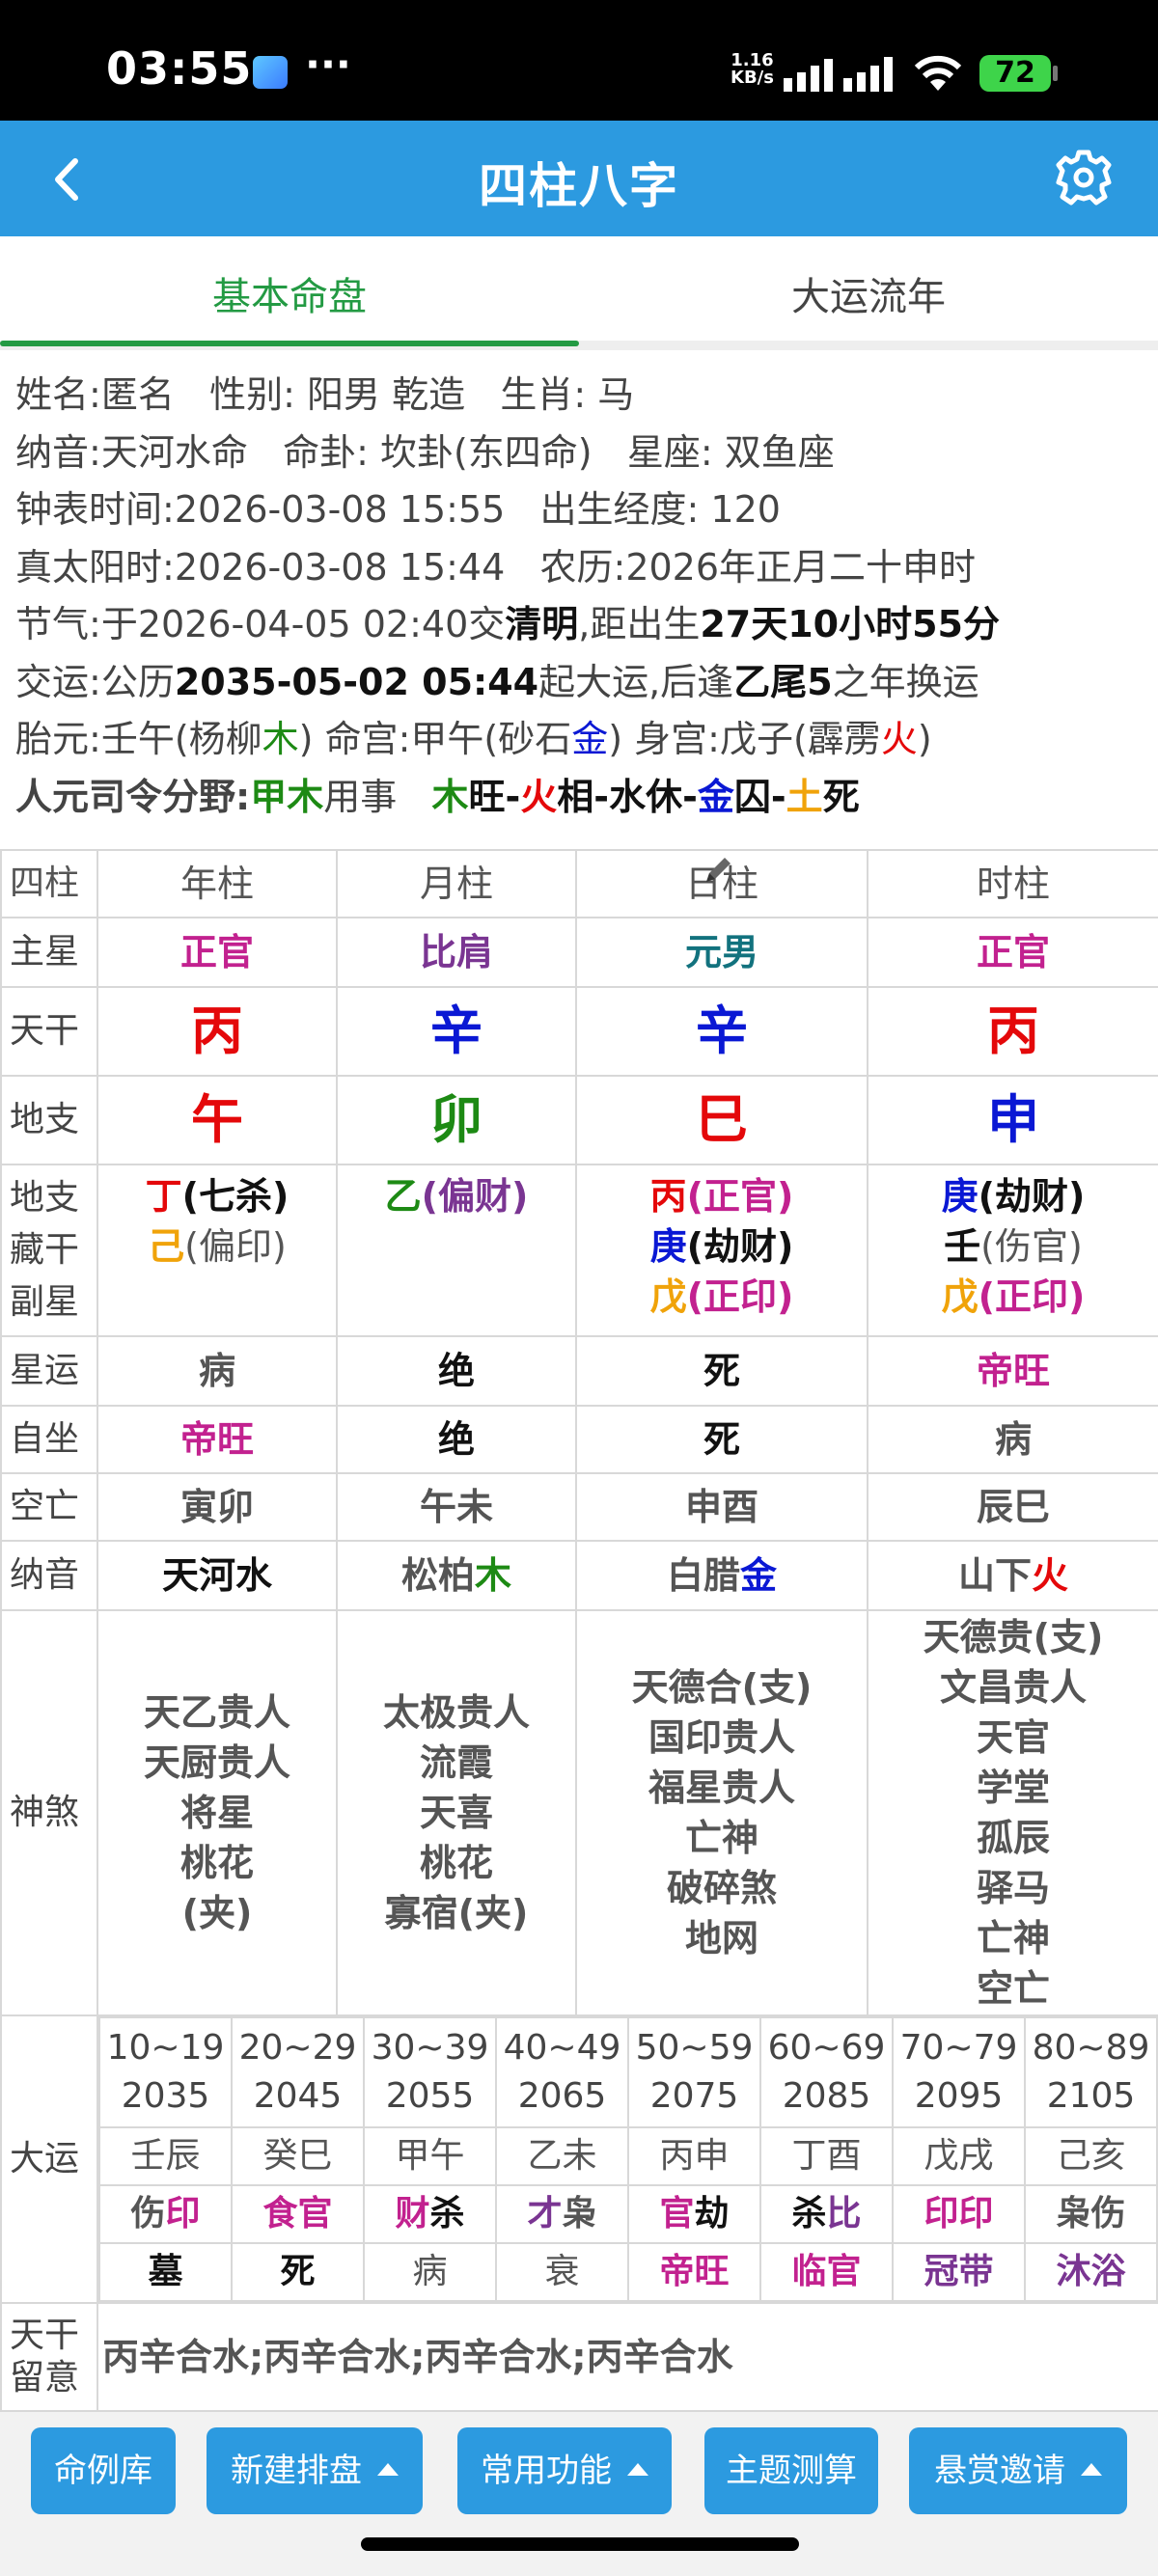 The image size is (1158, 2576). I want to click on dayun-cell: 10~19 2035, so click(165, 2072).